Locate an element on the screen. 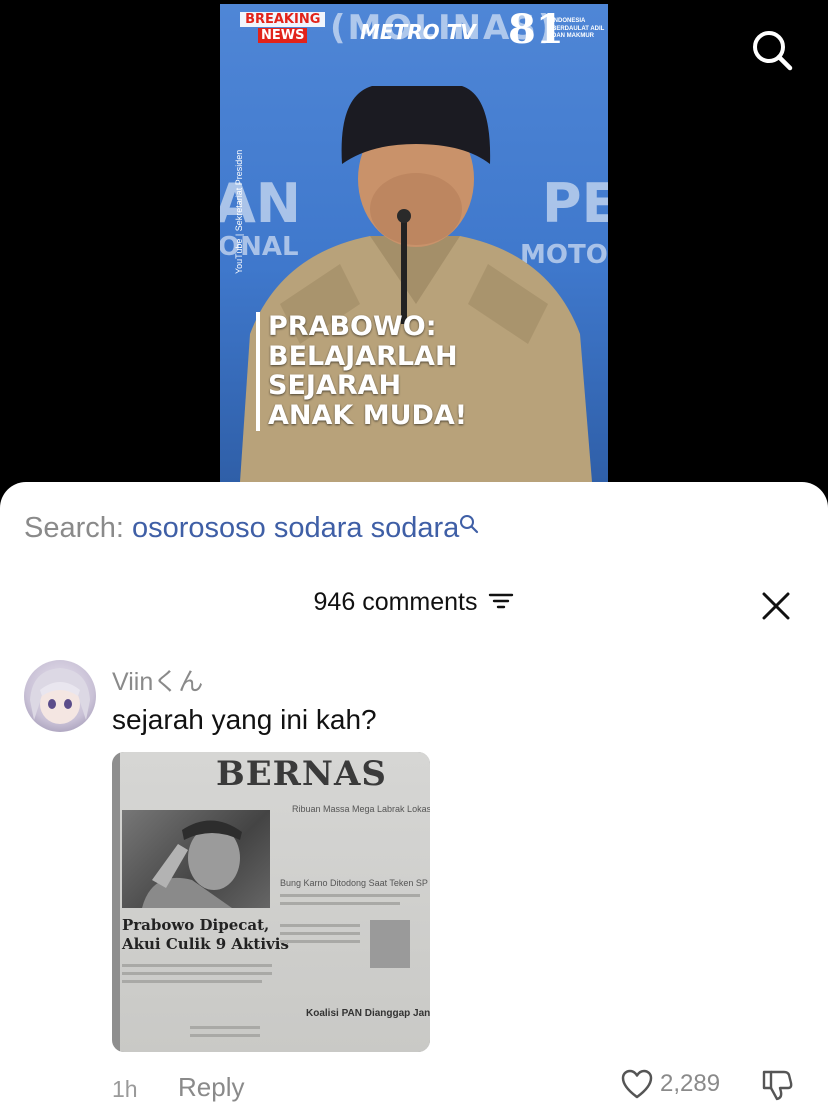 This screenshot has height=1104, width=828. search-prefix: Search: is located at coordinates (74, 528).